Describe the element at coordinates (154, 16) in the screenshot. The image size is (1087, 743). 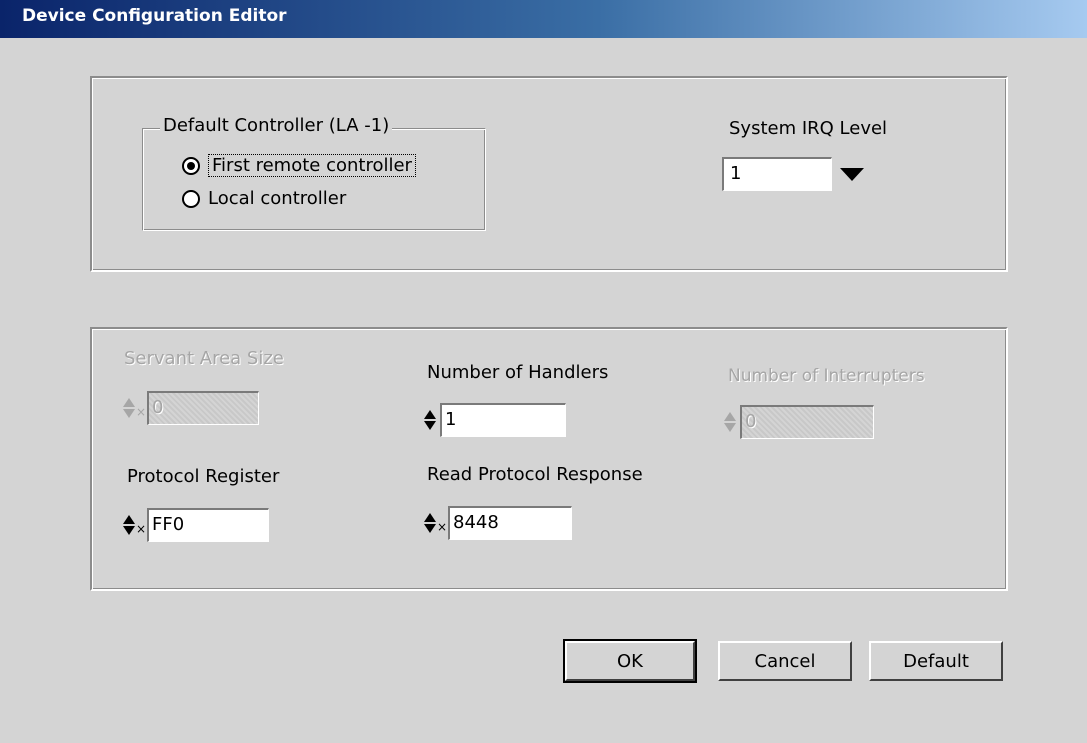
I see `window-title: Device Configuration Editor` at that location.